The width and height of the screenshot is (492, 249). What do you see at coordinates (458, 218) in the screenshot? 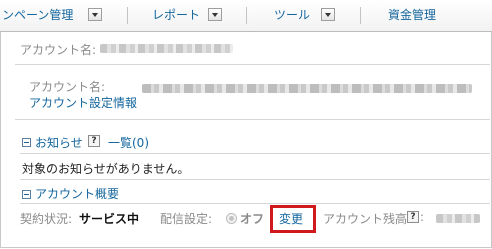
I see `account-balance-redacted` at bounding box center [458, 218].